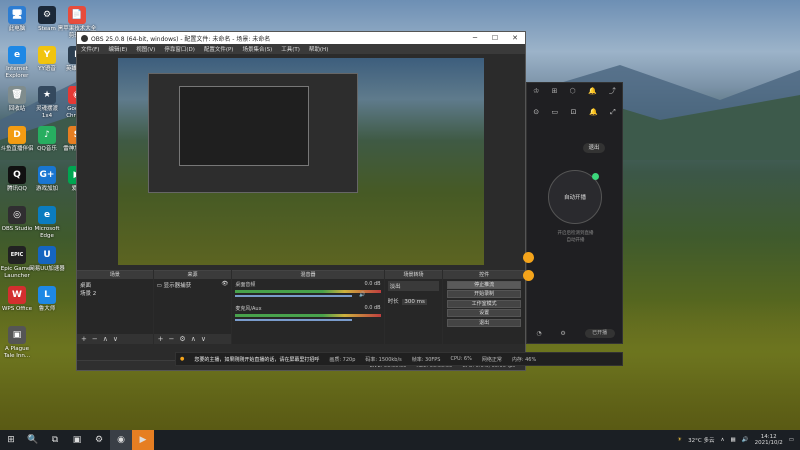  What do you see at coordinates (538, 333) in the screenshot?
I see `timer-icon: ◔` at bounding box center [538, 333].